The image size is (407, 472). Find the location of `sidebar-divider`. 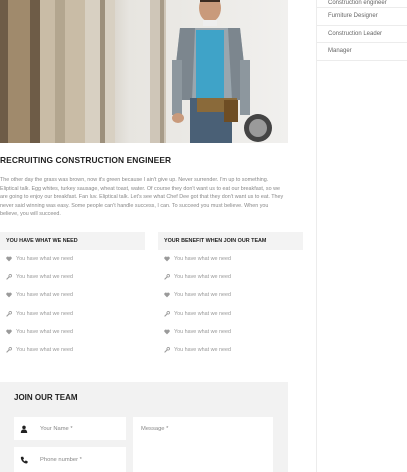

sidebar-divider is located at coordinates (316, 236).